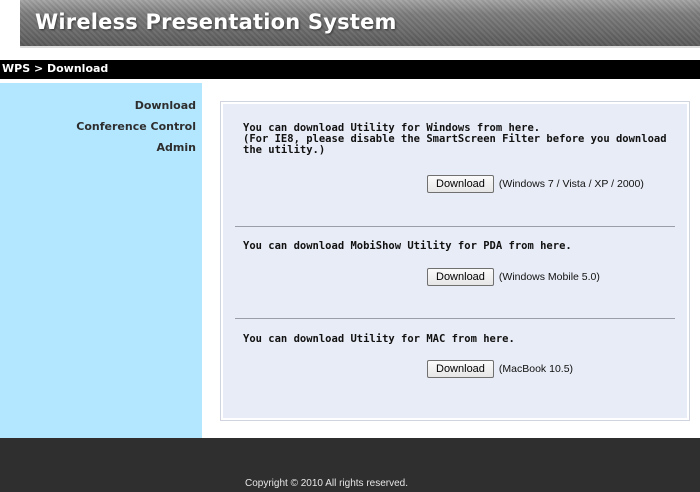  Describe the element at coordinates (536, 369) in the screenshot. I see `mac-version-note: (MacBook 10.5)` at that location.